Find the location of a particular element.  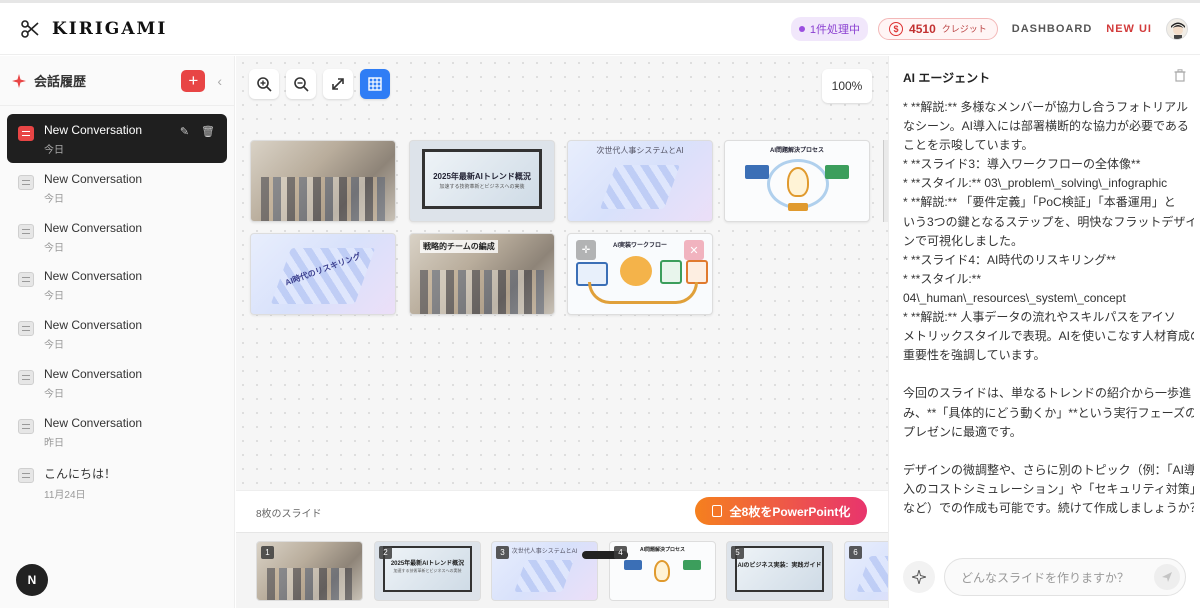

coin-icon: $ is located at coordinates (896, 28).